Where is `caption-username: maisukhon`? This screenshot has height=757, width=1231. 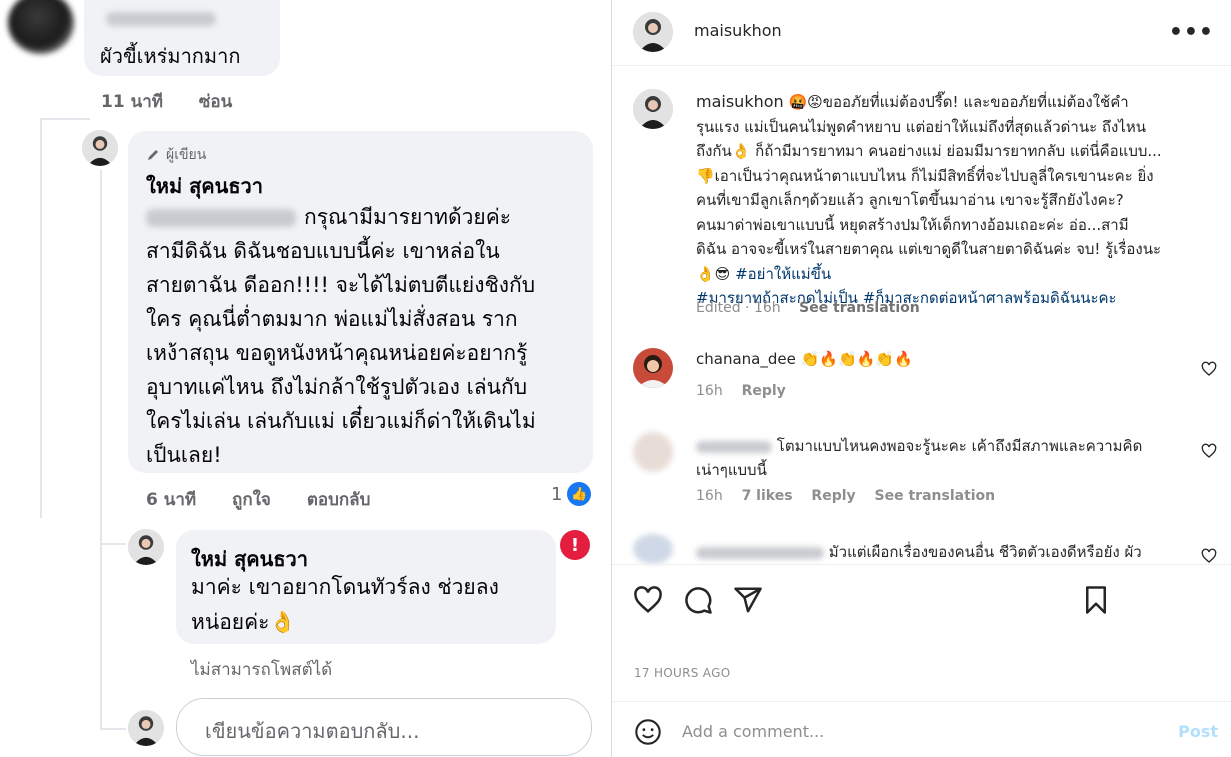
caption-username: maisukhon is located at coordinates (740, 101).